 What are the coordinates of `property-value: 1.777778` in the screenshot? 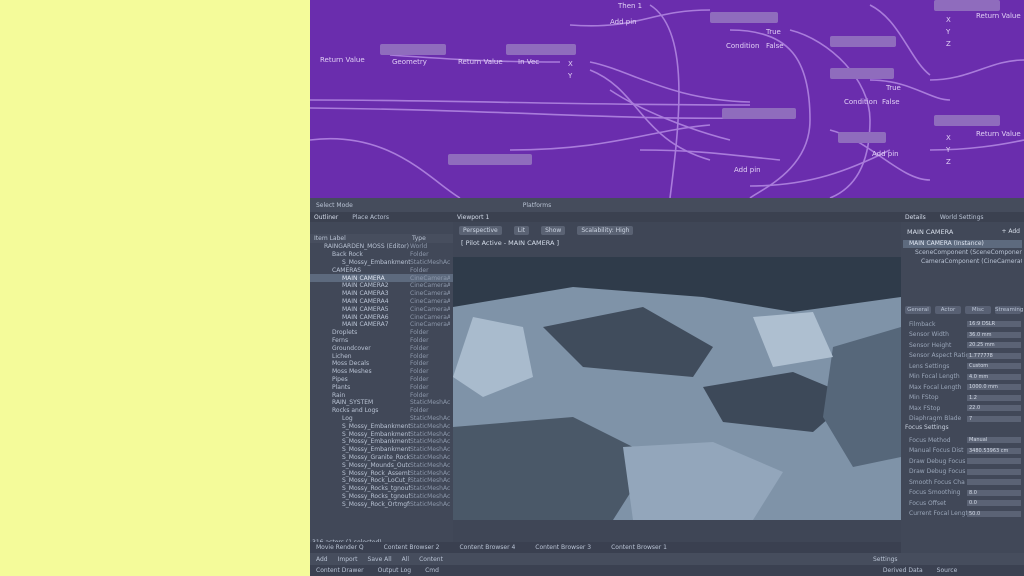 It's located at (994, 355).